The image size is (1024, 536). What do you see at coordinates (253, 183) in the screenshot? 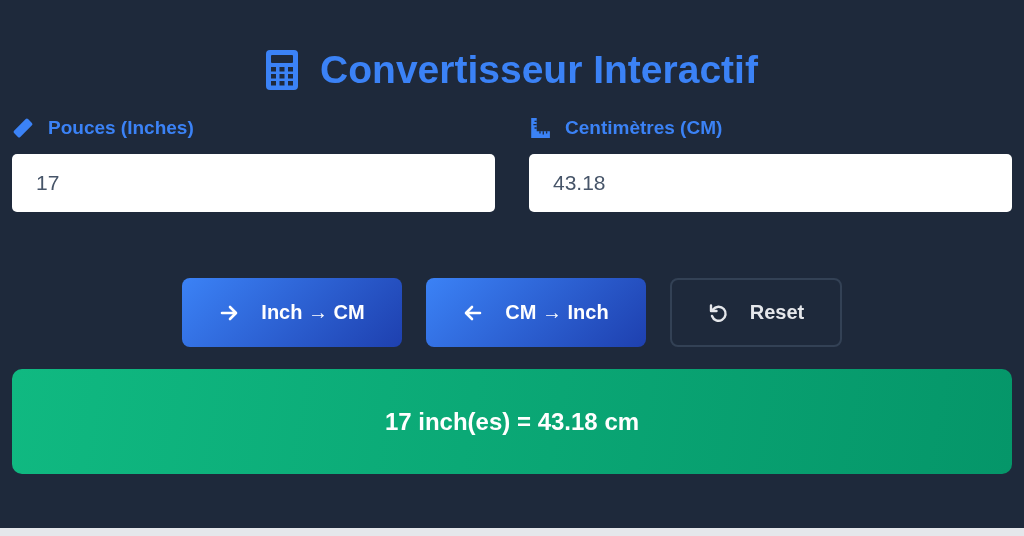
I see `input-field: 17` at bounding box center [253, 183].